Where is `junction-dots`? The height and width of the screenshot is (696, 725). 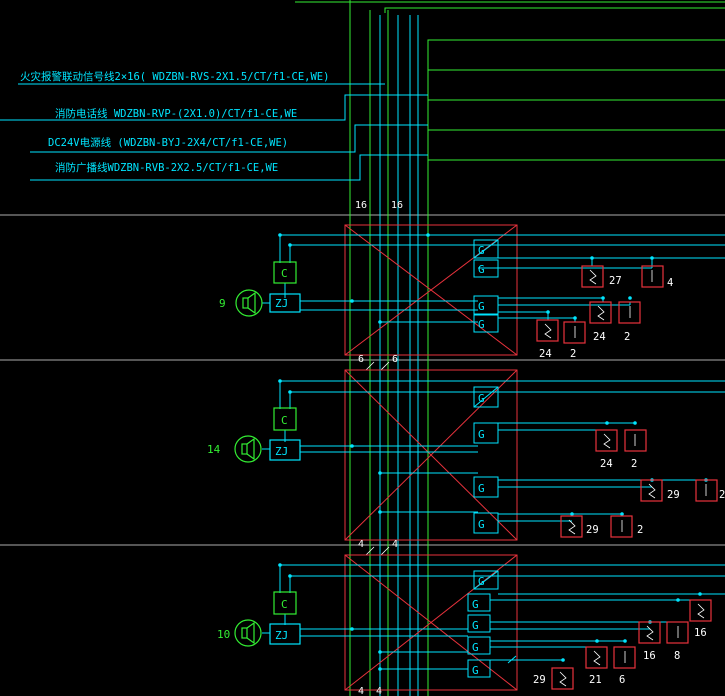 junction-dots is located at coordinates (493, 447).